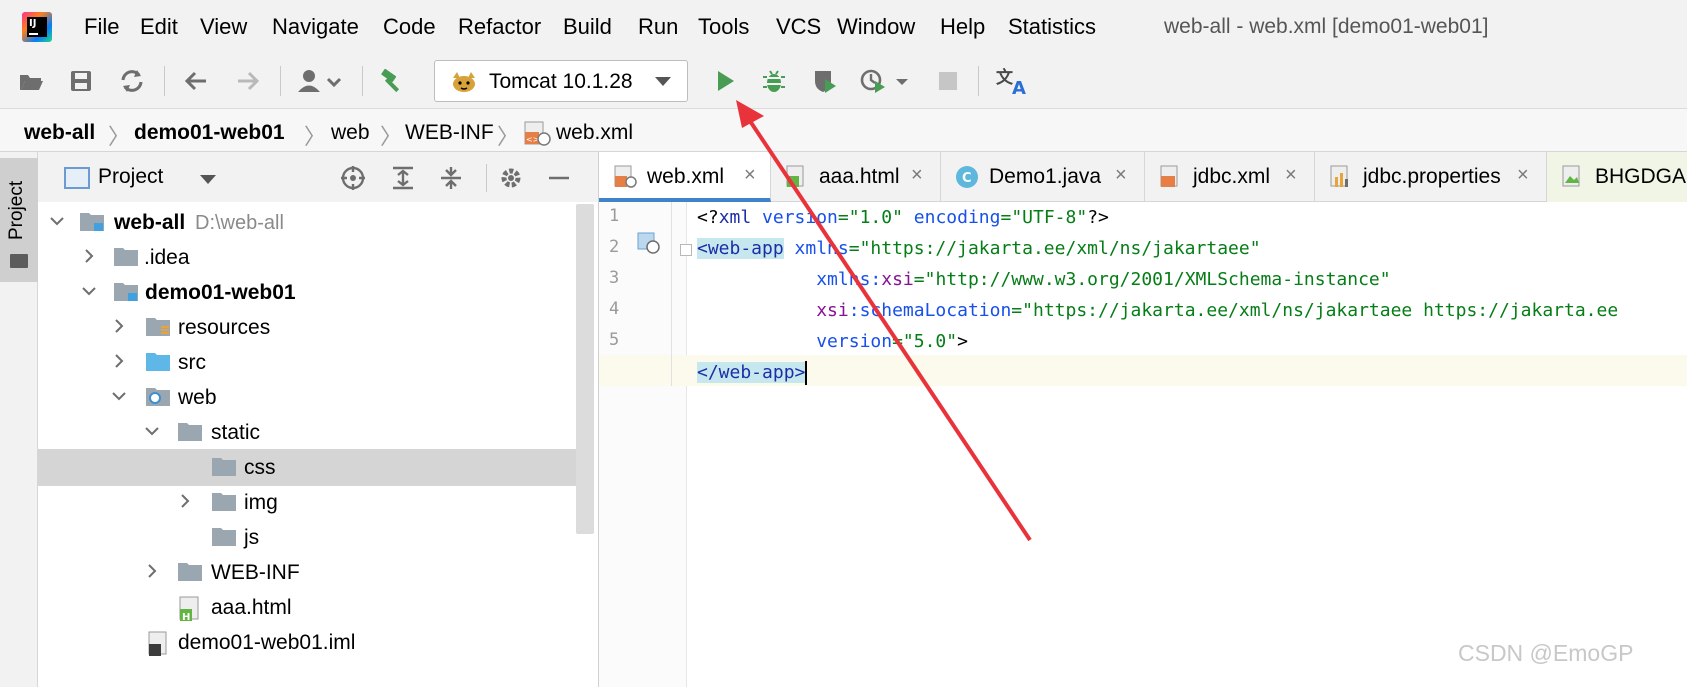 The height and width of the screenshot is (687, 1687). Describe the element at coordinates (315, 397) in the screenshot. I see `tree-item-web: web` at that location.